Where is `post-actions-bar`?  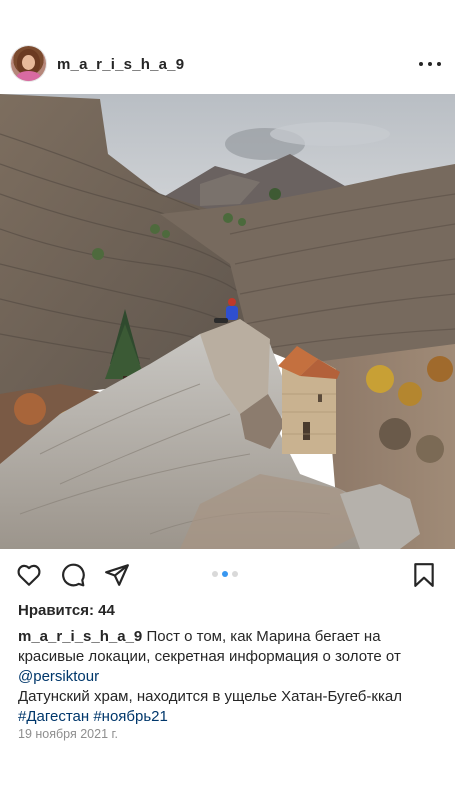 post-actions-bar is located at coordinates (227, 575).